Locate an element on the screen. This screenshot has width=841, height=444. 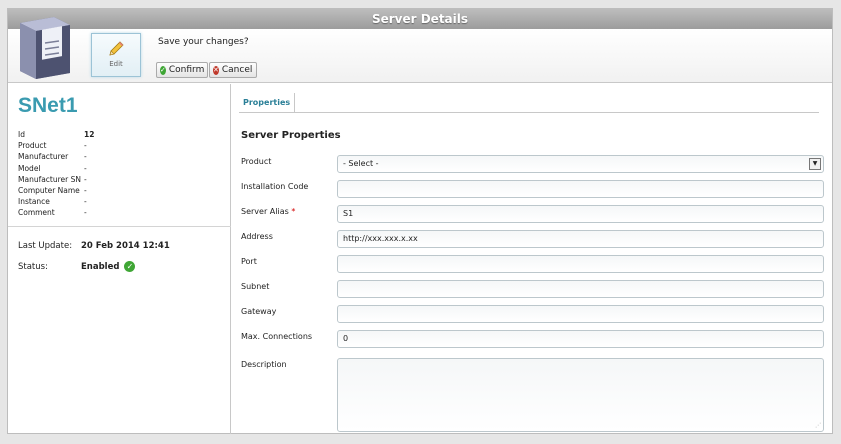
info-row-manufacturer-sn: Manufacturer SN - is located at coordinates (52, 179).